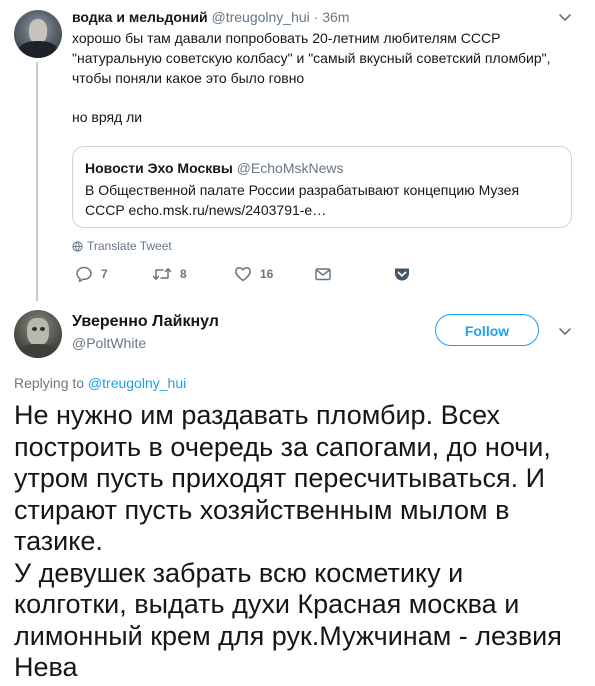 Image resolution: width=595 pixels, height=686 pixels. I want to click on reply-text-line: утром пусть приходят пересчитываться. И, so click(280, 478).